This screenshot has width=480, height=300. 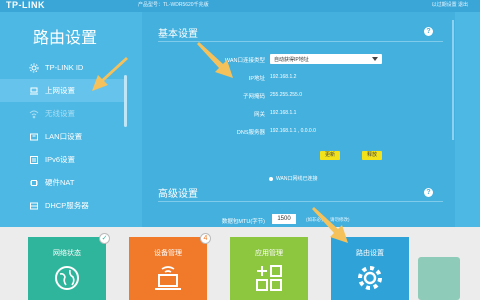 I want to click on tile-network-status: 网络状态 ✓, so click(x=69, y=266).